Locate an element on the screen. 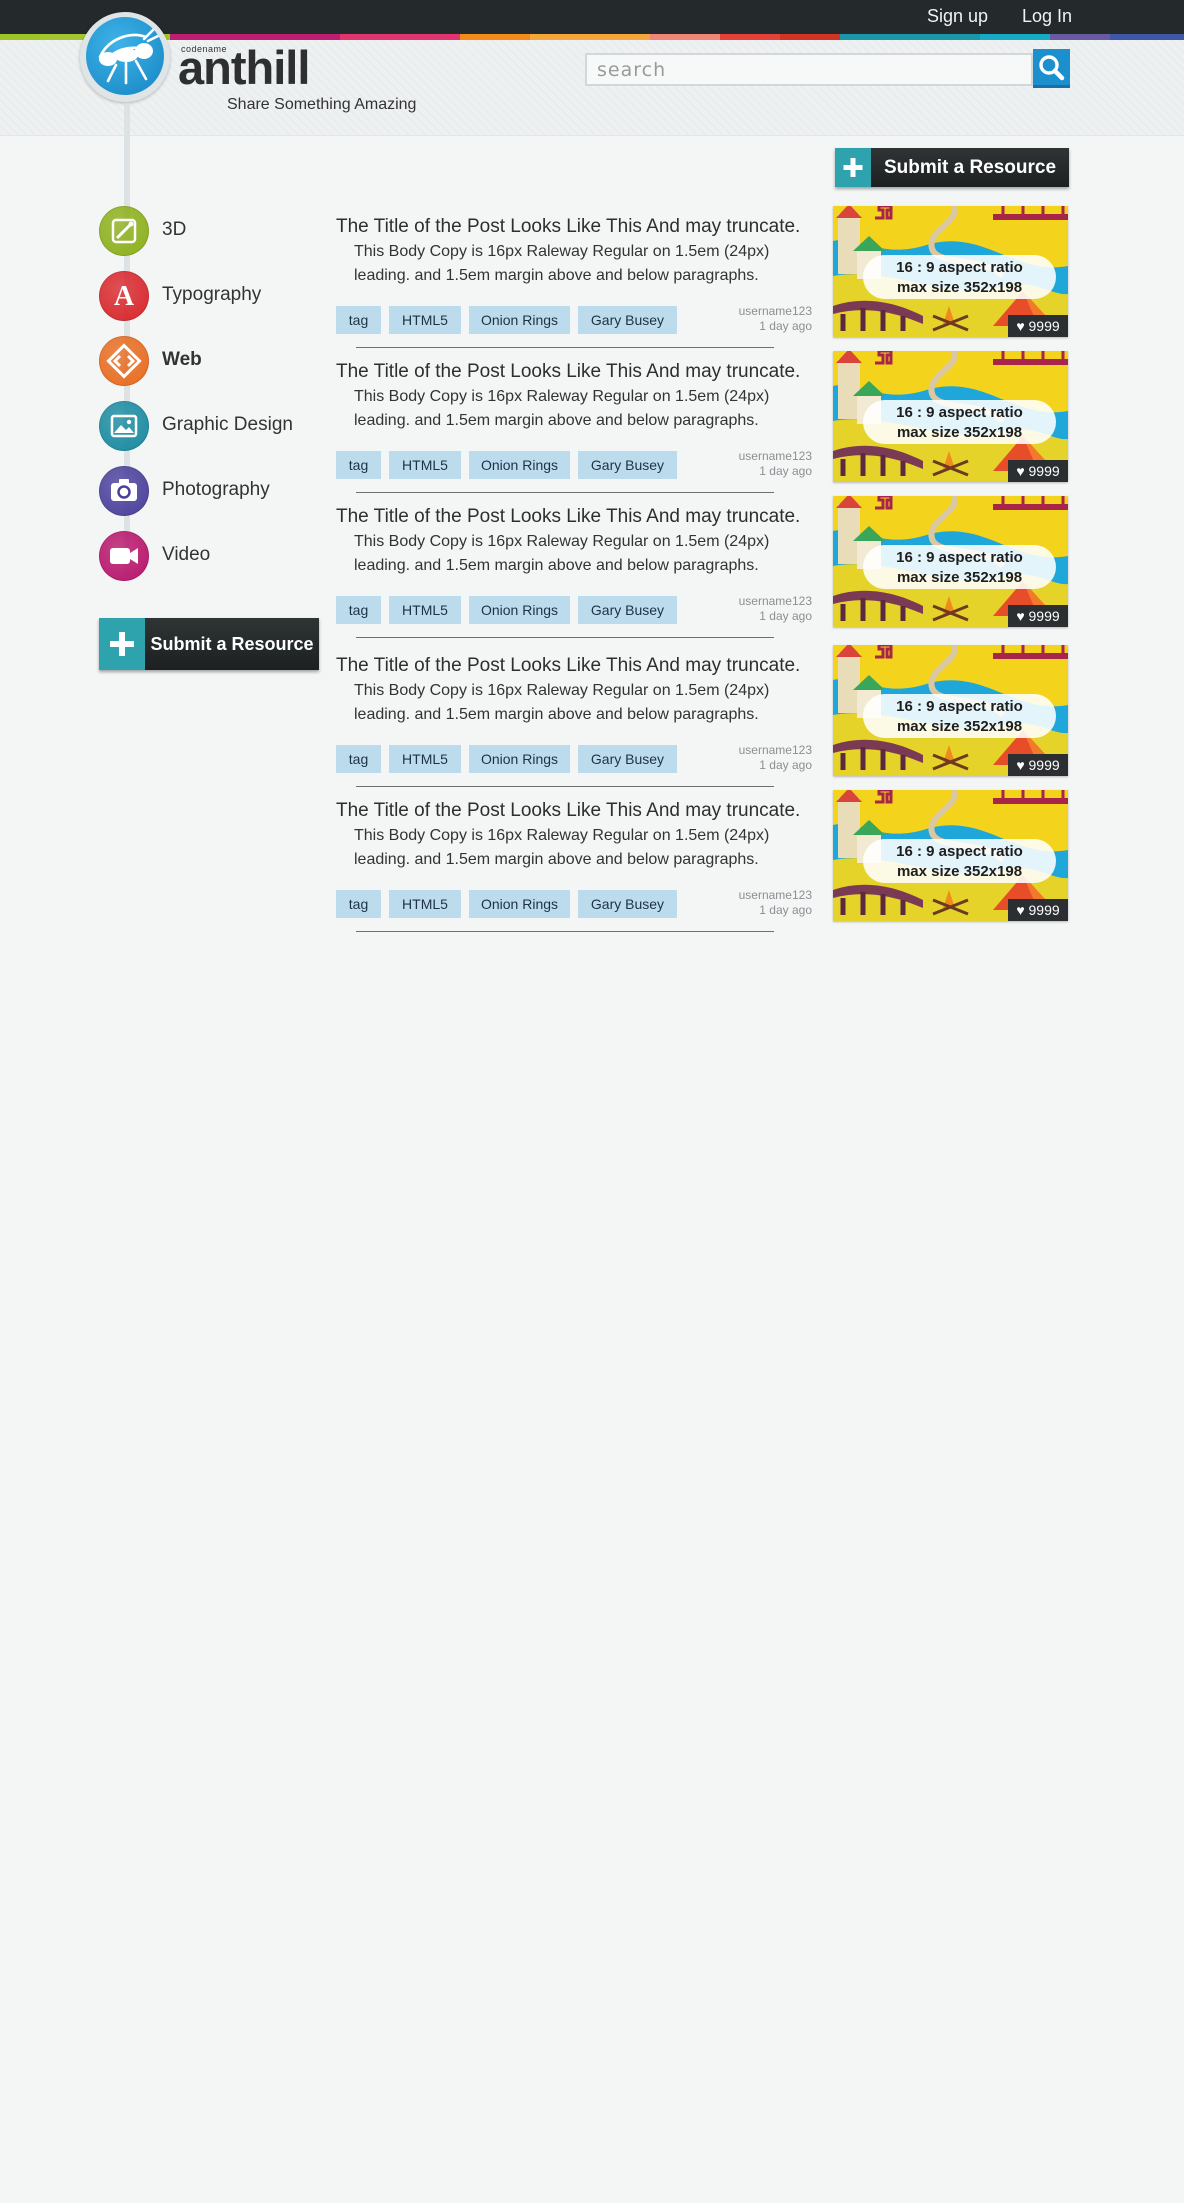 The image size is (1184, 2203). category-label: Graphic Design is located at coordinates (227, 424).